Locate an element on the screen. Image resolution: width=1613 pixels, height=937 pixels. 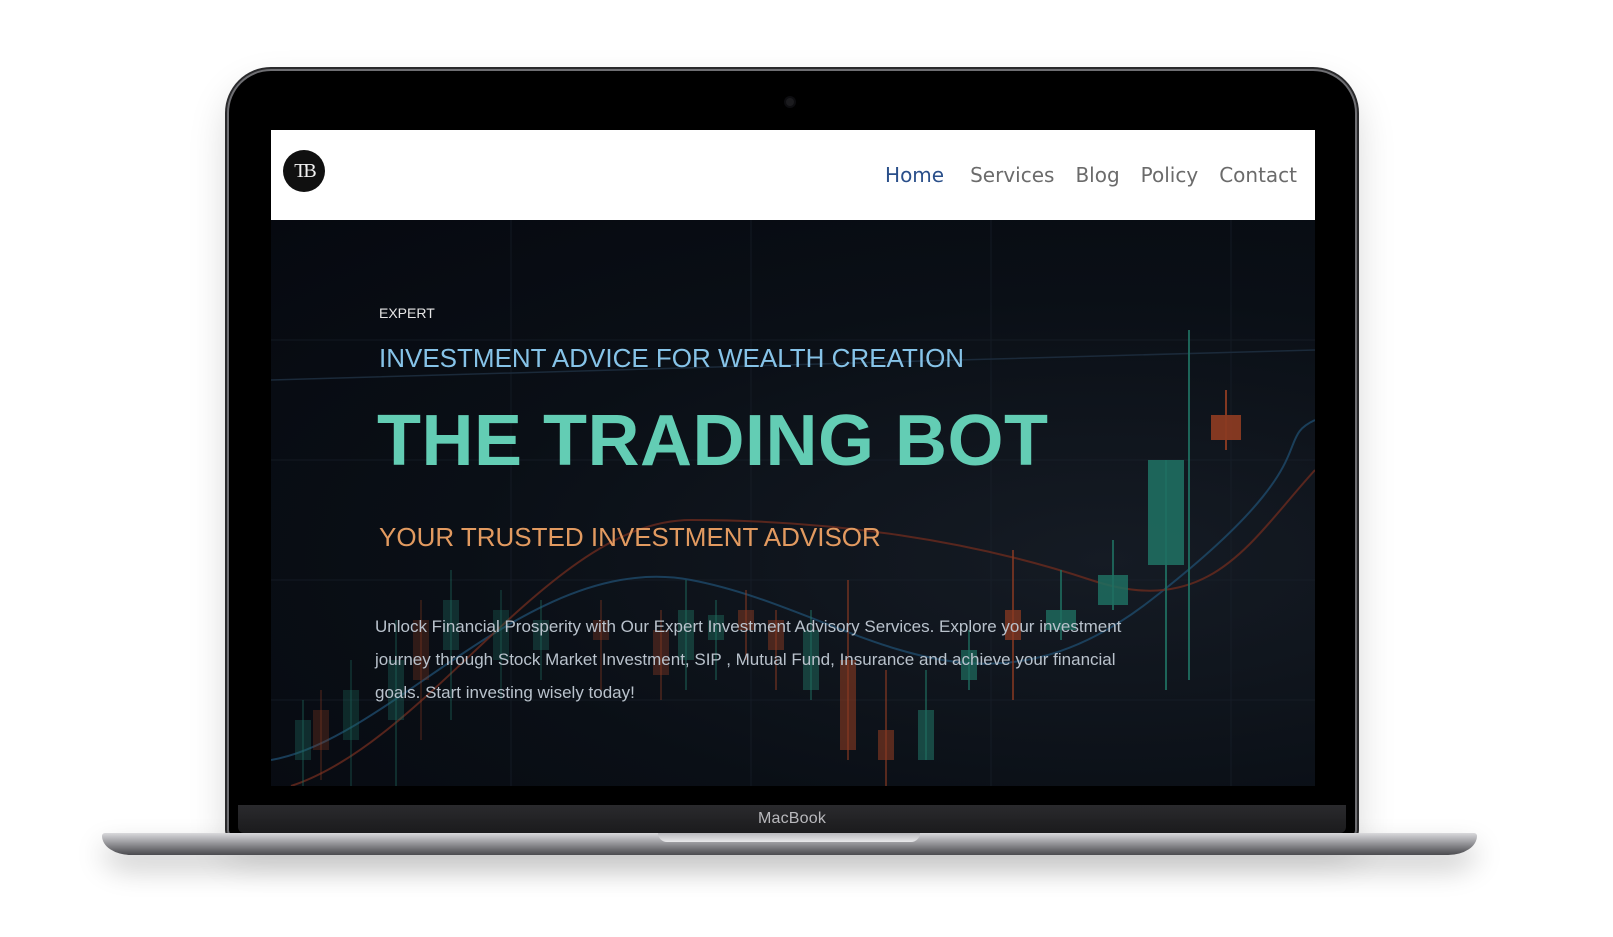
laptop-brand-label: MacBook is located at coordinates (792, 818).